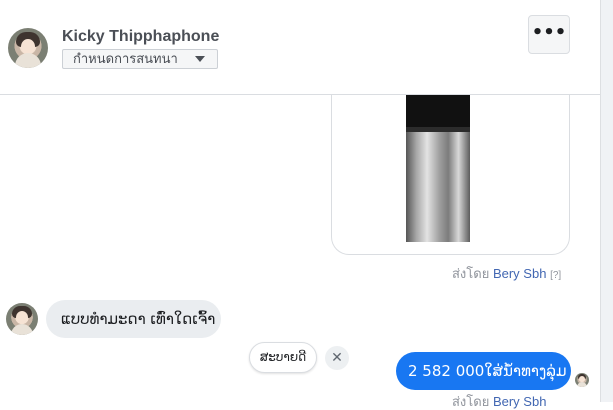 Image resolution: width=613 pixels, height=410 pixels. I want to click on close-icon: ✕, so click(337, 358).